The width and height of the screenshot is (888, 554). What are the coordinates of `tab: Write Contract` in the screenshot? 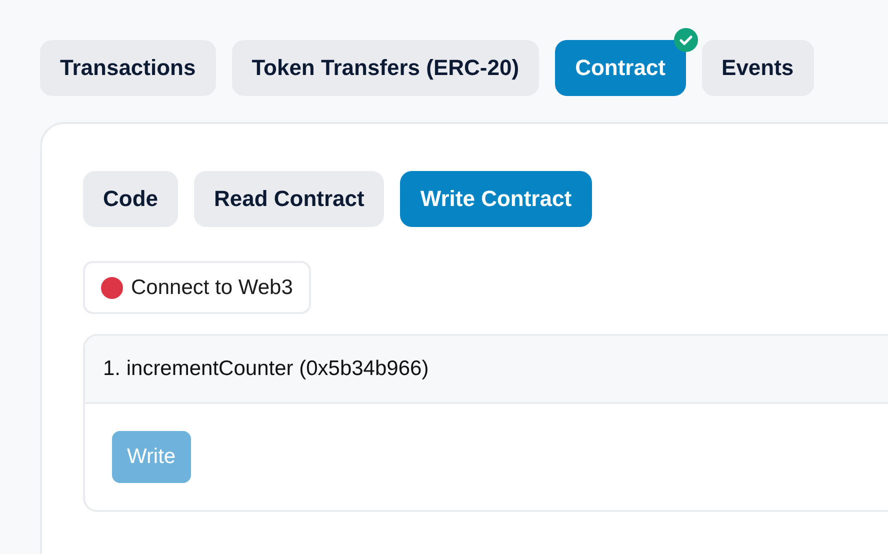 It's located at (496, 199).